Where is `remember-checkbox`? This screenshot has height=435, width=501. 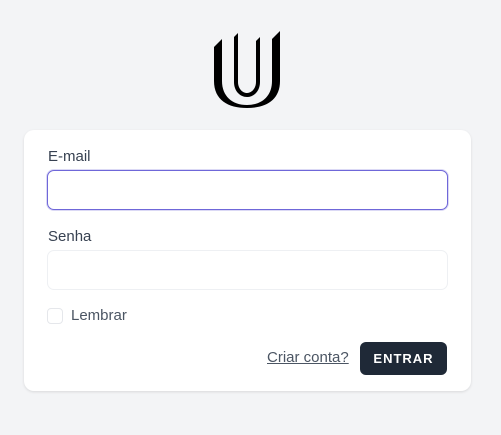
remember-checkbox is located at coordinates (55, 316).